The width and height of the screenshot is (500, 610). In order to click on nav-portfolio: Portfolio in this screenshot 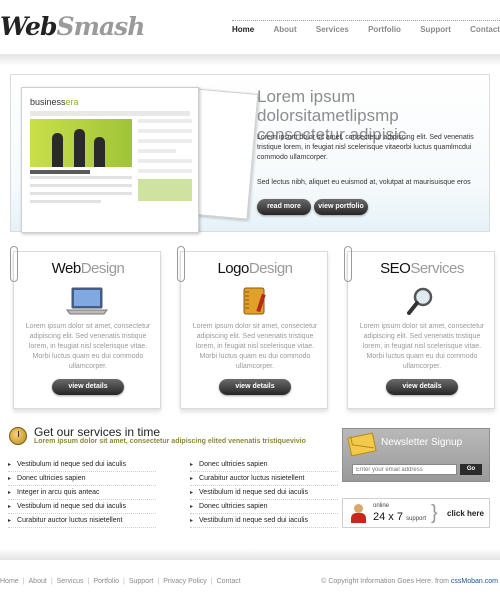, I will do `click(384, 29)`.